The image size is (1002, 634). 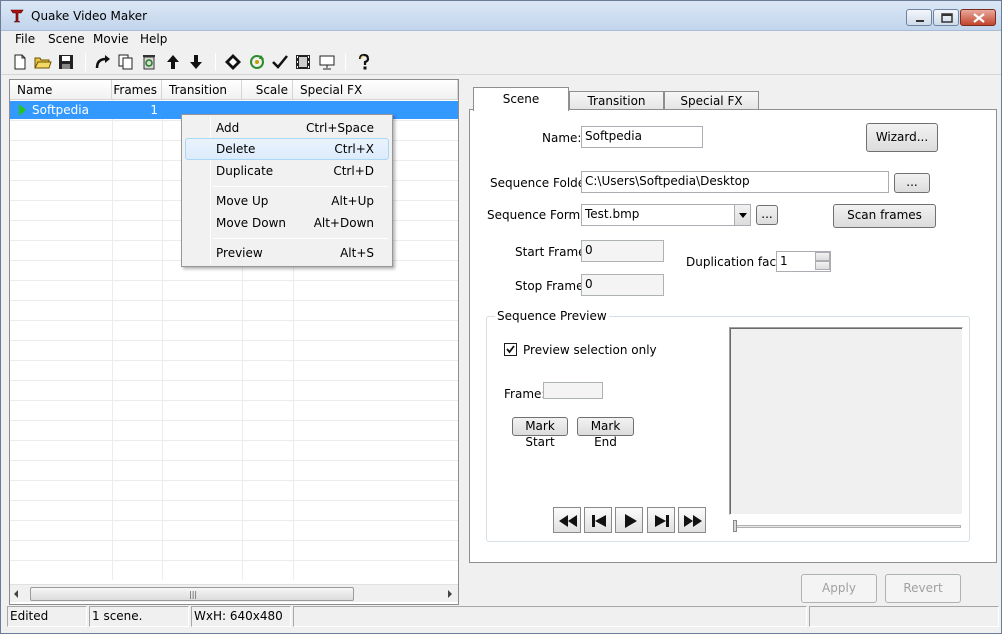 What do you see at coordinates (375, 90) in the screenshot?
I see `column-special-fx: Special FX` at bounding box center [375, 90].